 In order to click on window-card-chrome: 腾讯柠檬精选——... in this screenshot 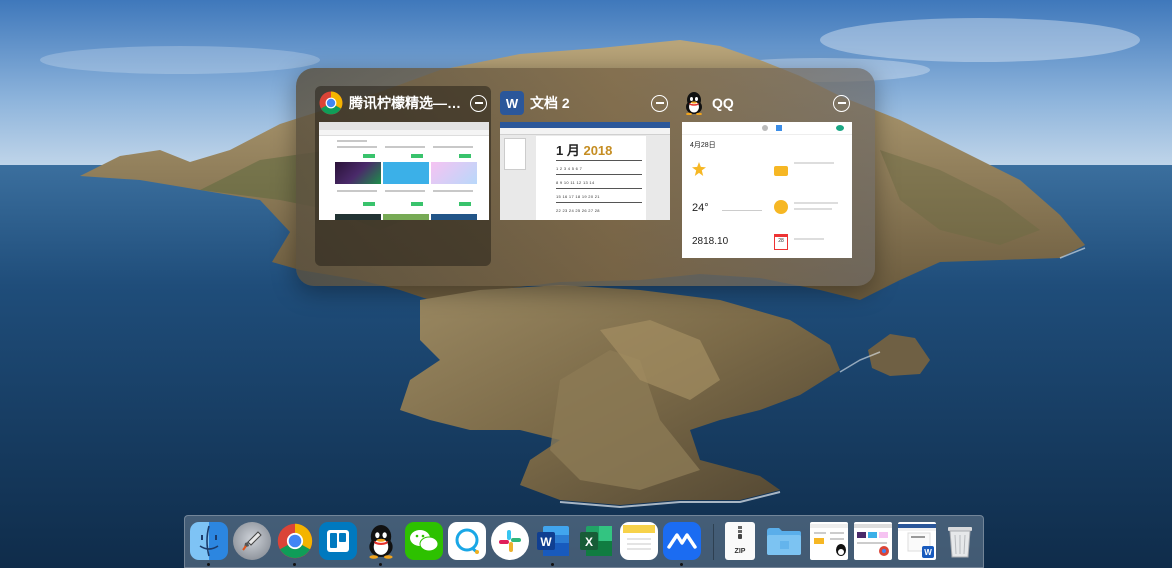, I will do `click(403, 176)`.